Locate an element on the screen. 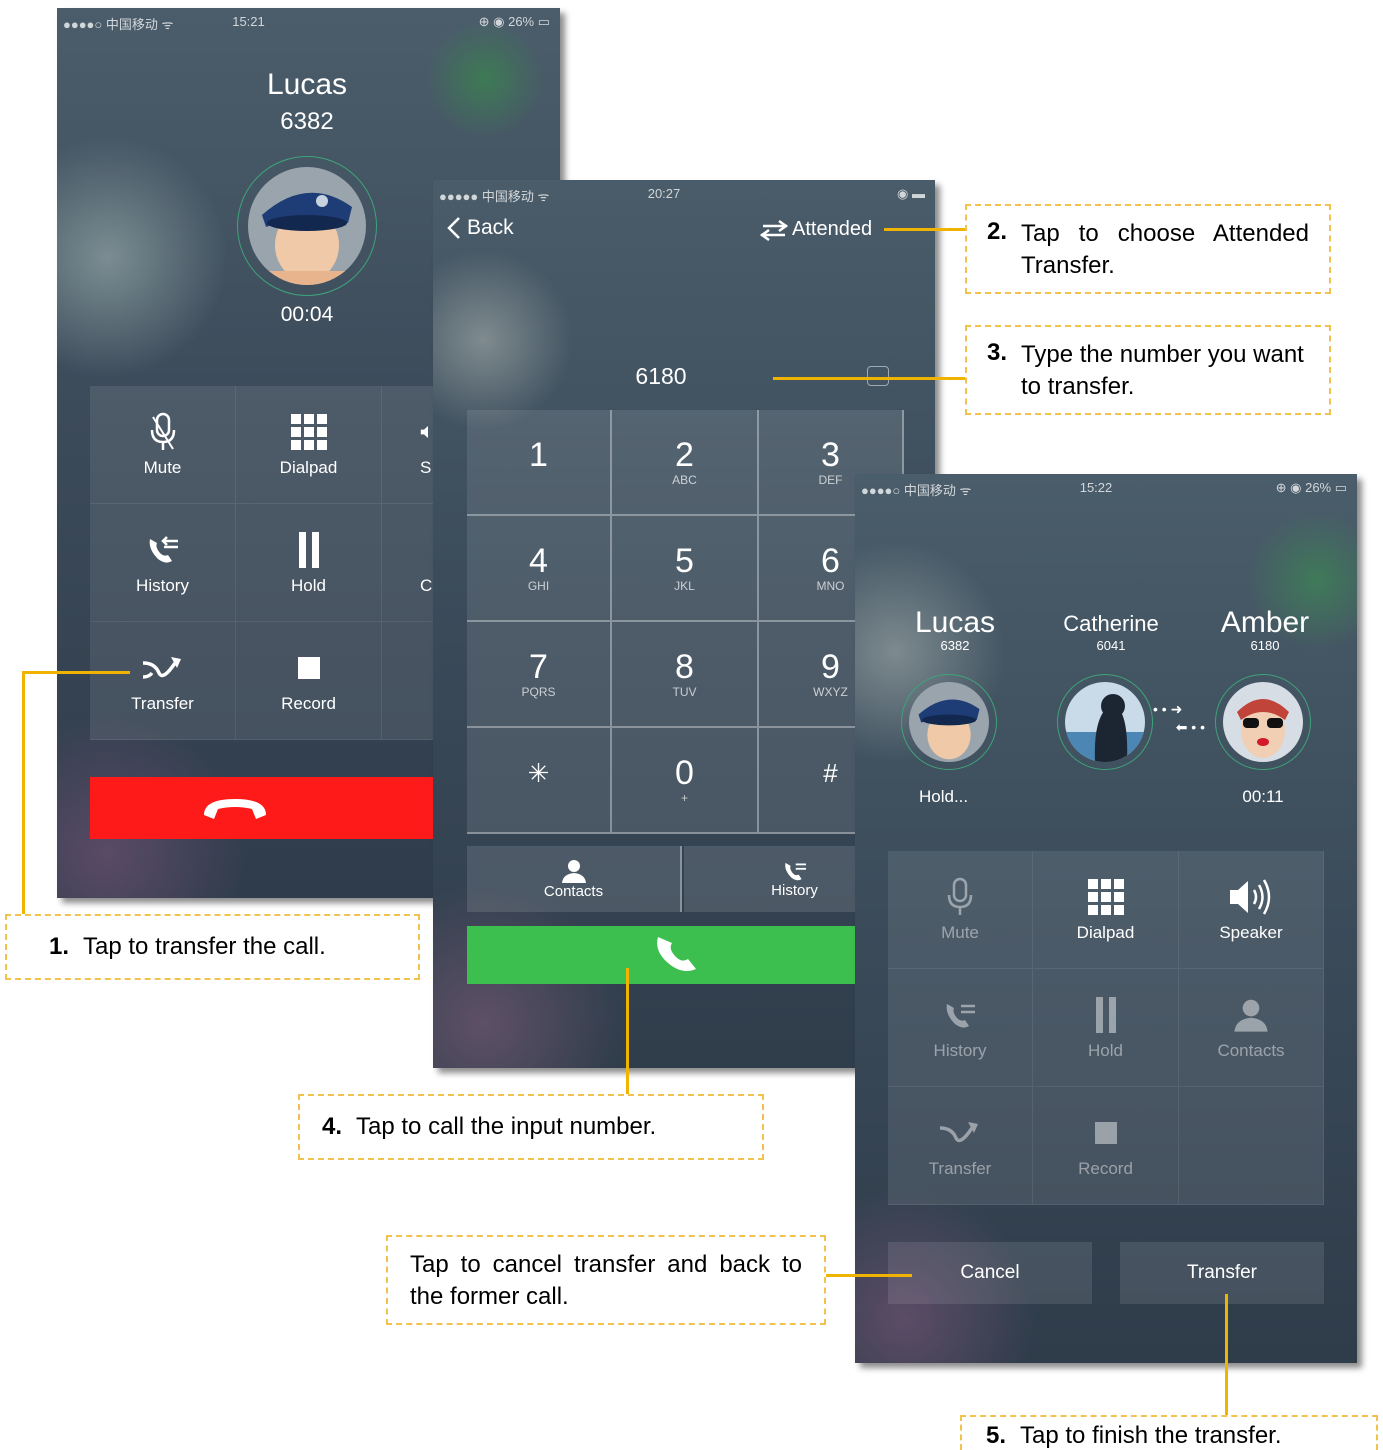 The width and height of the screenshot is (1383, 1450). party1-number: 6382 is located at coordinates (955, 645).